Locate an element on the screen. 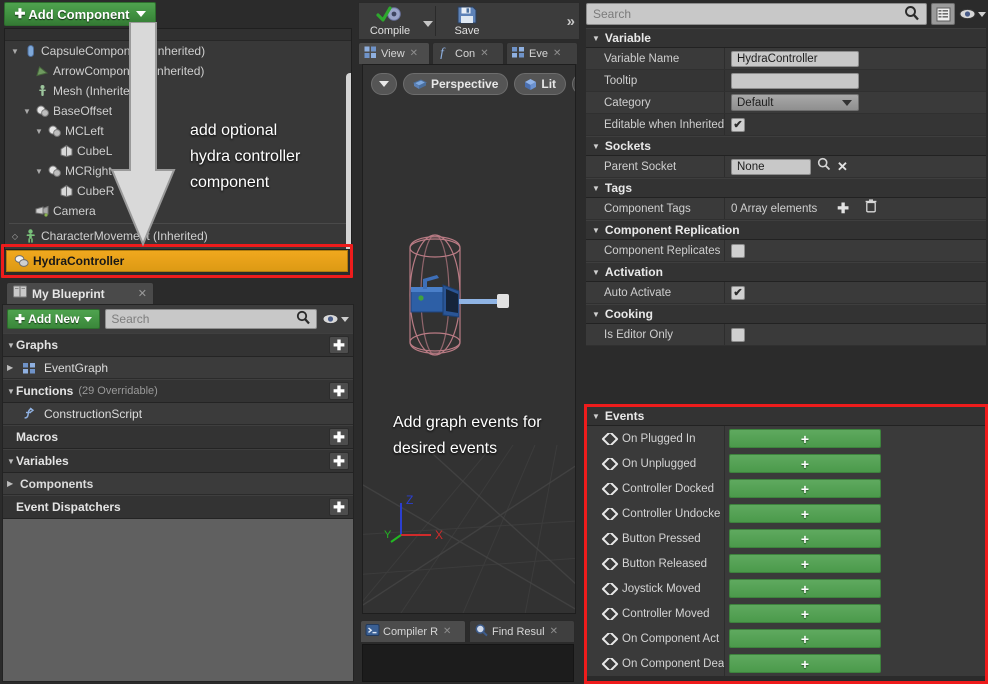  event-label: Joystick Moved is located at coordinates (661, 588).